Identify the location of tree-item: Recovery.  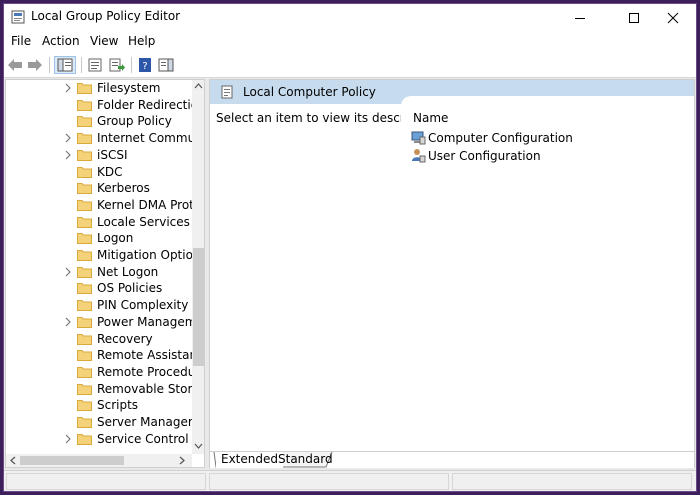
(99, 339).